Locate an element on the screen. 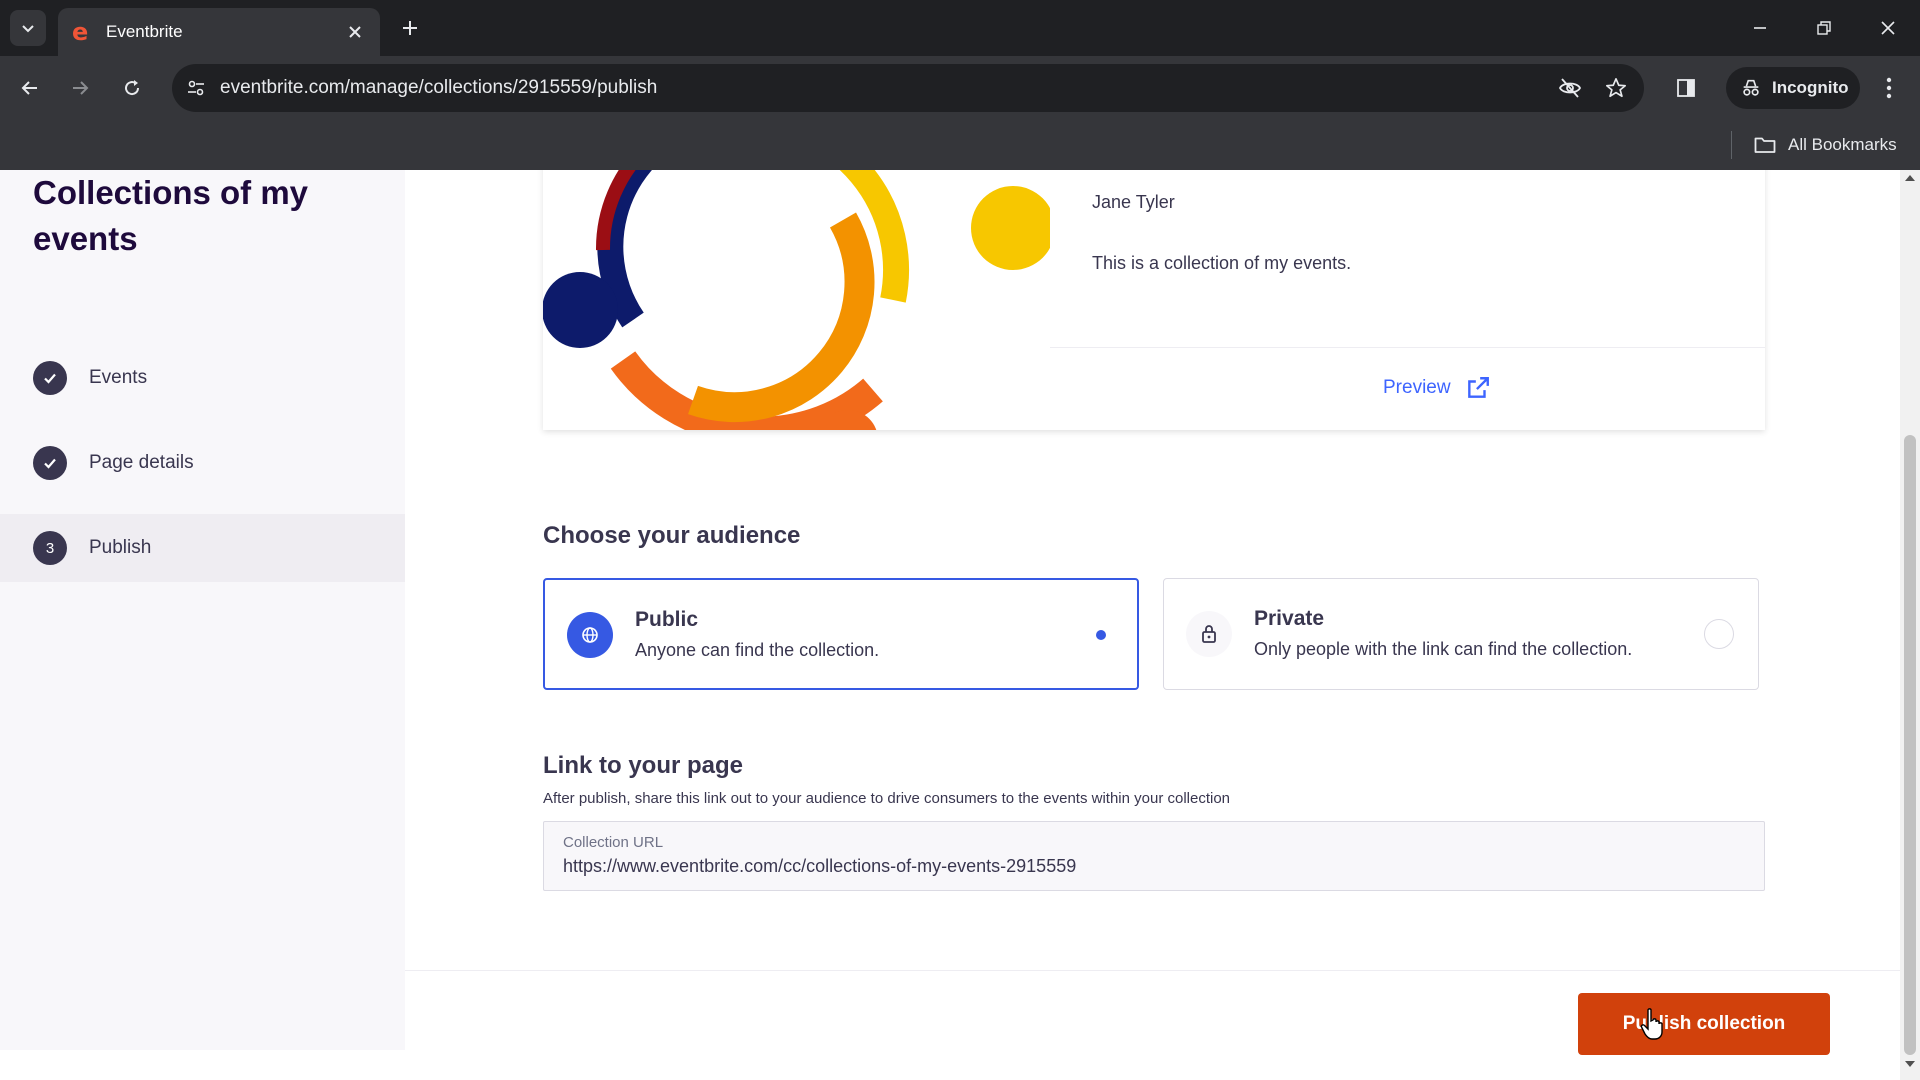  publish-collection-button: Publish collection is located at coordinates (1704, 1024).